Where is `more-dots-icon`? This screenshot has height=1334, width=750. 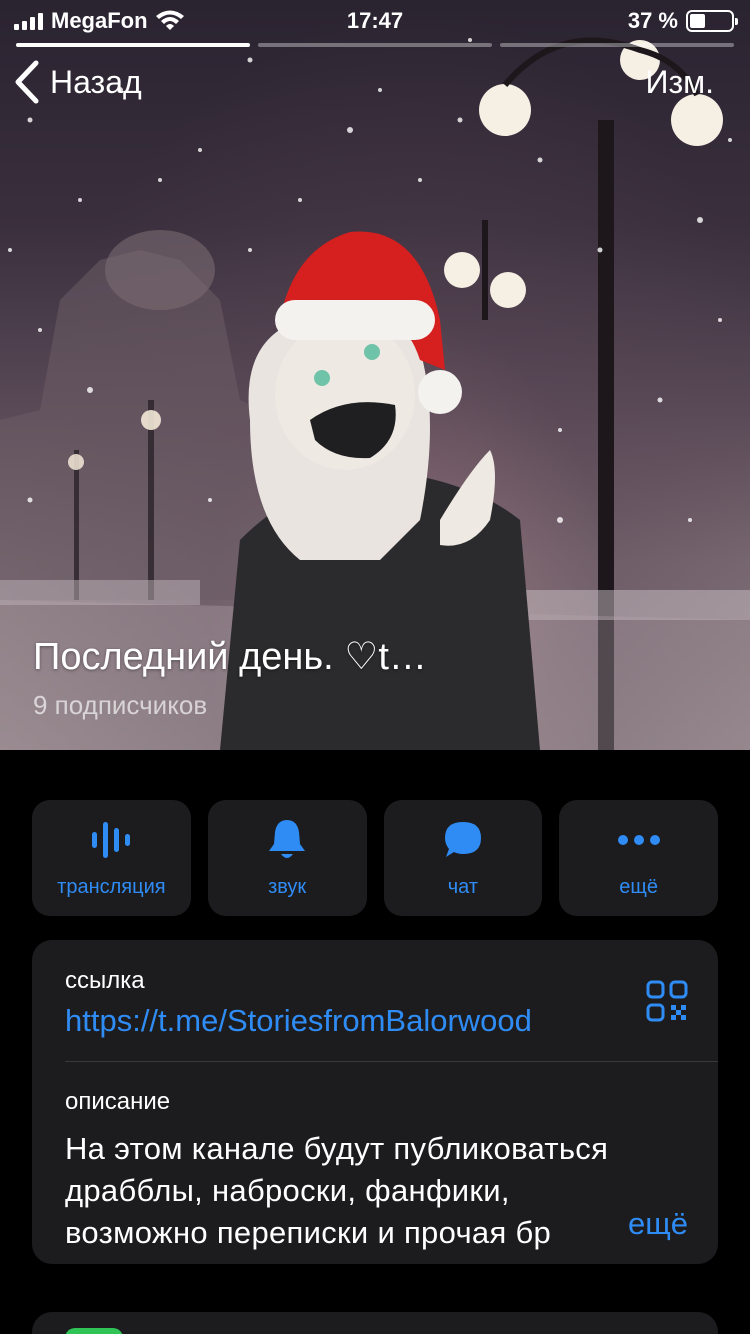 more-dots-icon is located at coordinates (639, 840).